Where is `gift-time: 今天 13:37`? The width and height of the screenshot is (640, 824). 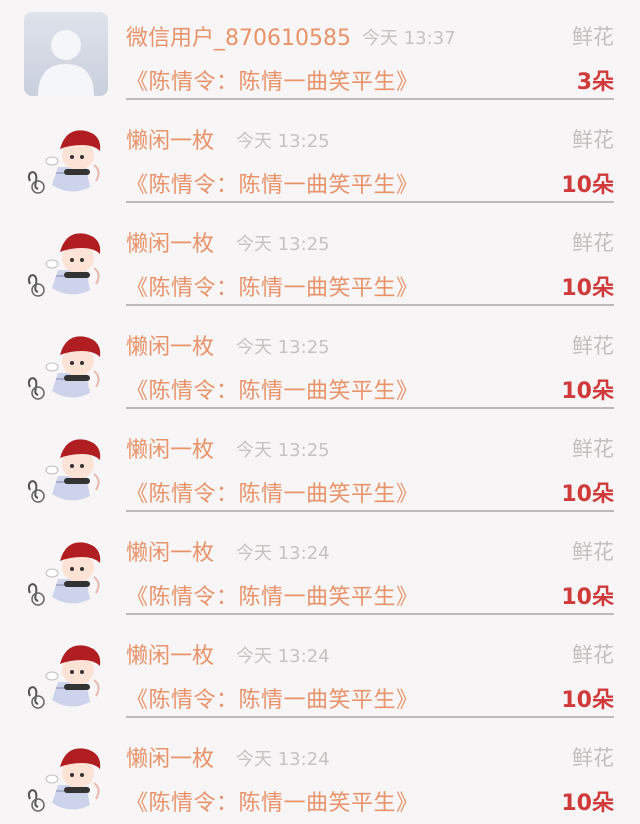
gift-time: 今天 13:37 is located at coordinates (409, 38).